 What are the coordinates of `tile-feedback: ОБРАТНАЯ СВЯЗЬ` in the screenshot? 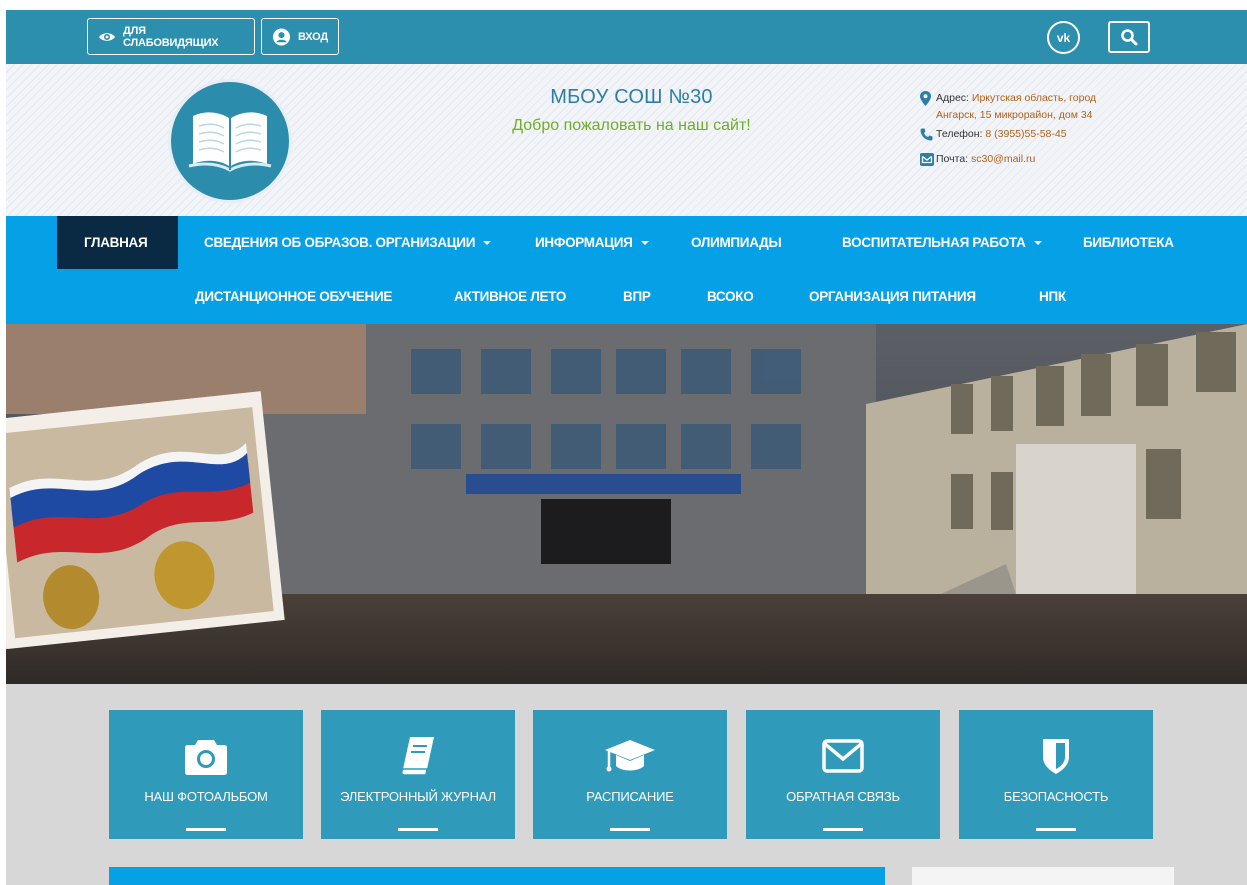 It's located at (843, 774).